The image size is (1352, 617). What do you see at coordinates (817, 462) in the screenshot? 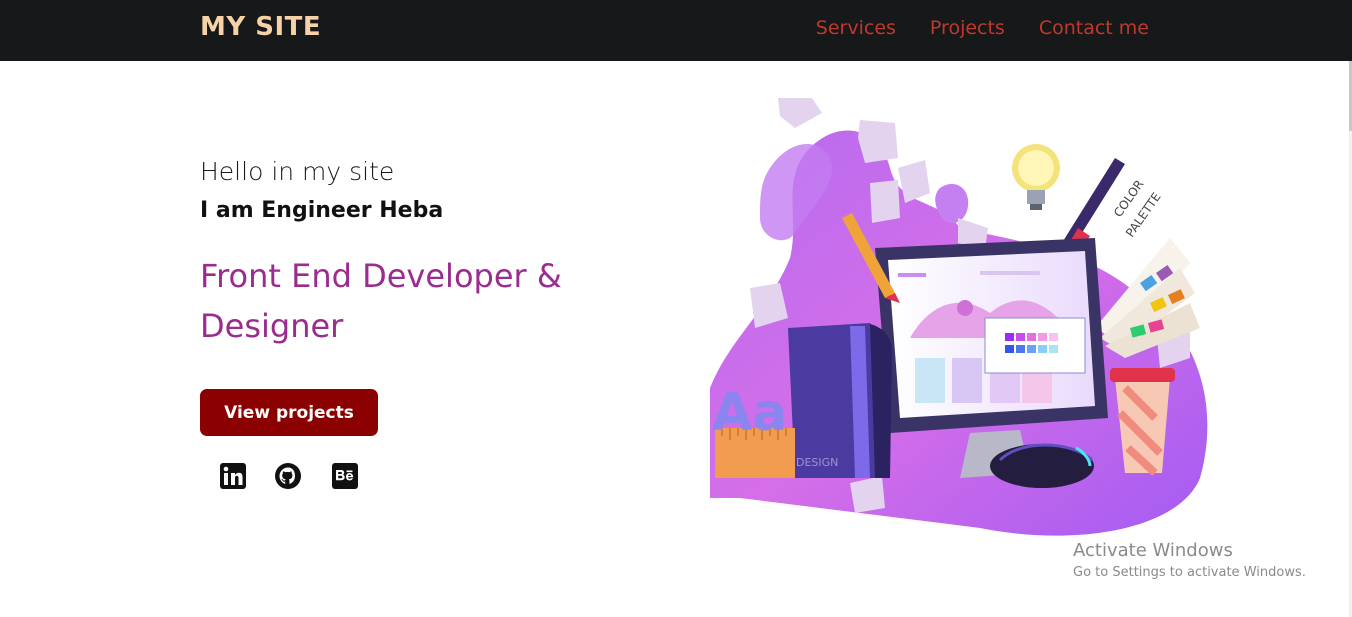
I see `book-label: DESIGN` at bounding box center [817, 462].